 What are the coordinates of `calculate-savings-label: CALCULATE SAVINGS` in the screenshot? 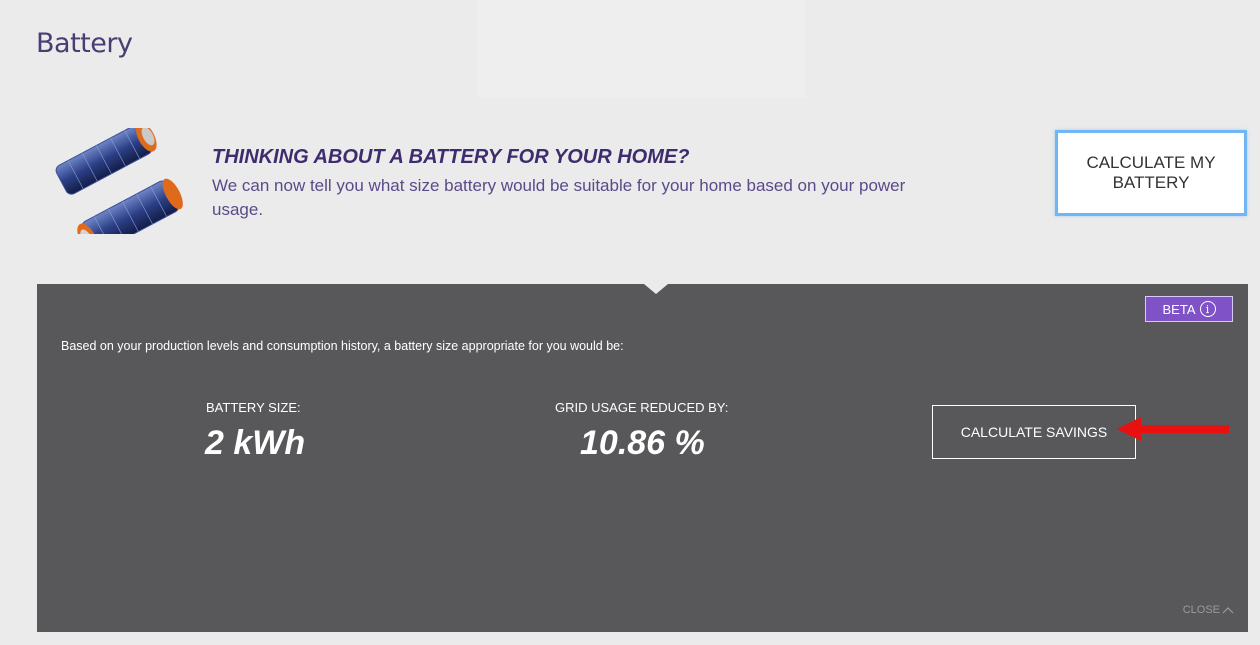 It's located at (1034, 432).